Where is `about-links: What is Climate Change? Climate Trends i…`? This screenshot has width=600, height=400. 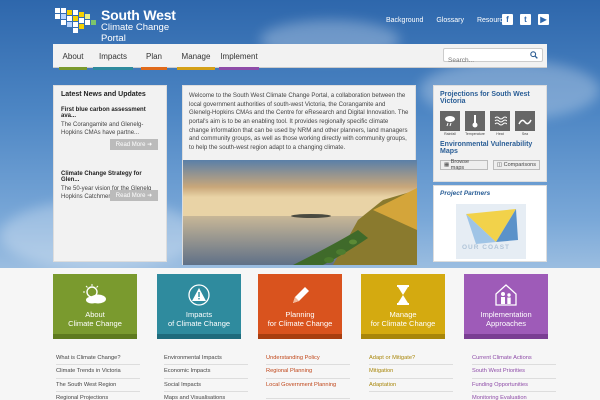 about-links: What is Climate Change? Climate Trends i… is located at coordinates (98, 376).